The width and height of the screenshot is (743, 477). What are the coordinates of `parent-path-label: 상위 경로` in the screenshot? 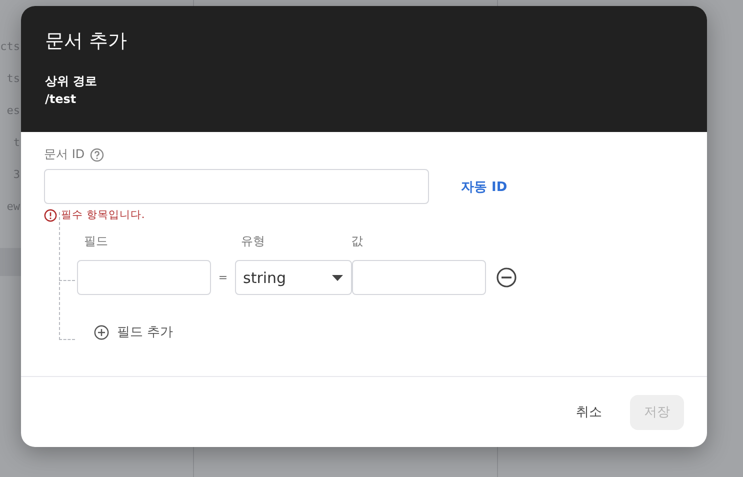 It's located at (71, 81).